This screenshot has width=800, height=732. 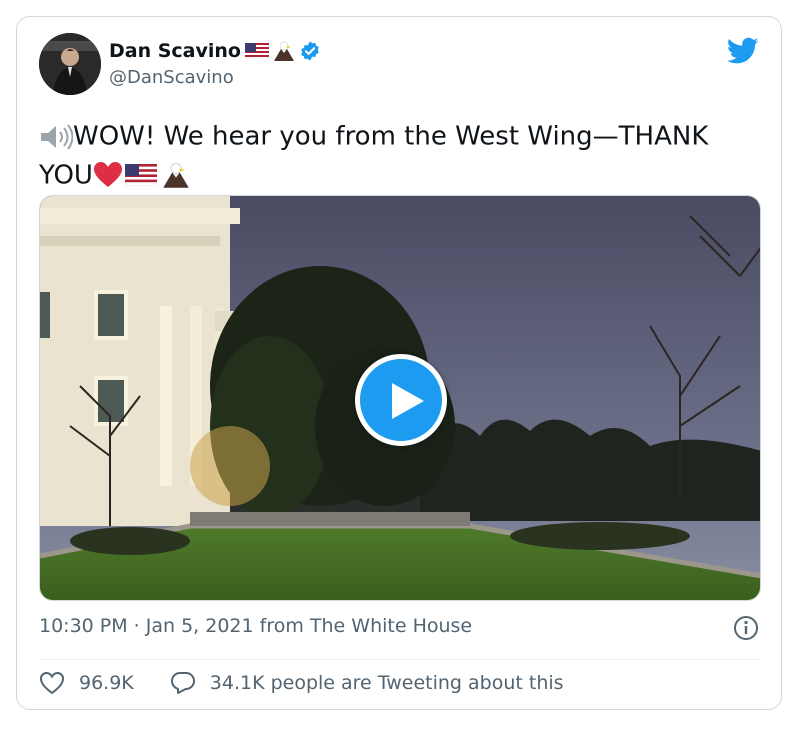 I want to click on display-name-row: Dan Scavino, so click(x=215, y=51).